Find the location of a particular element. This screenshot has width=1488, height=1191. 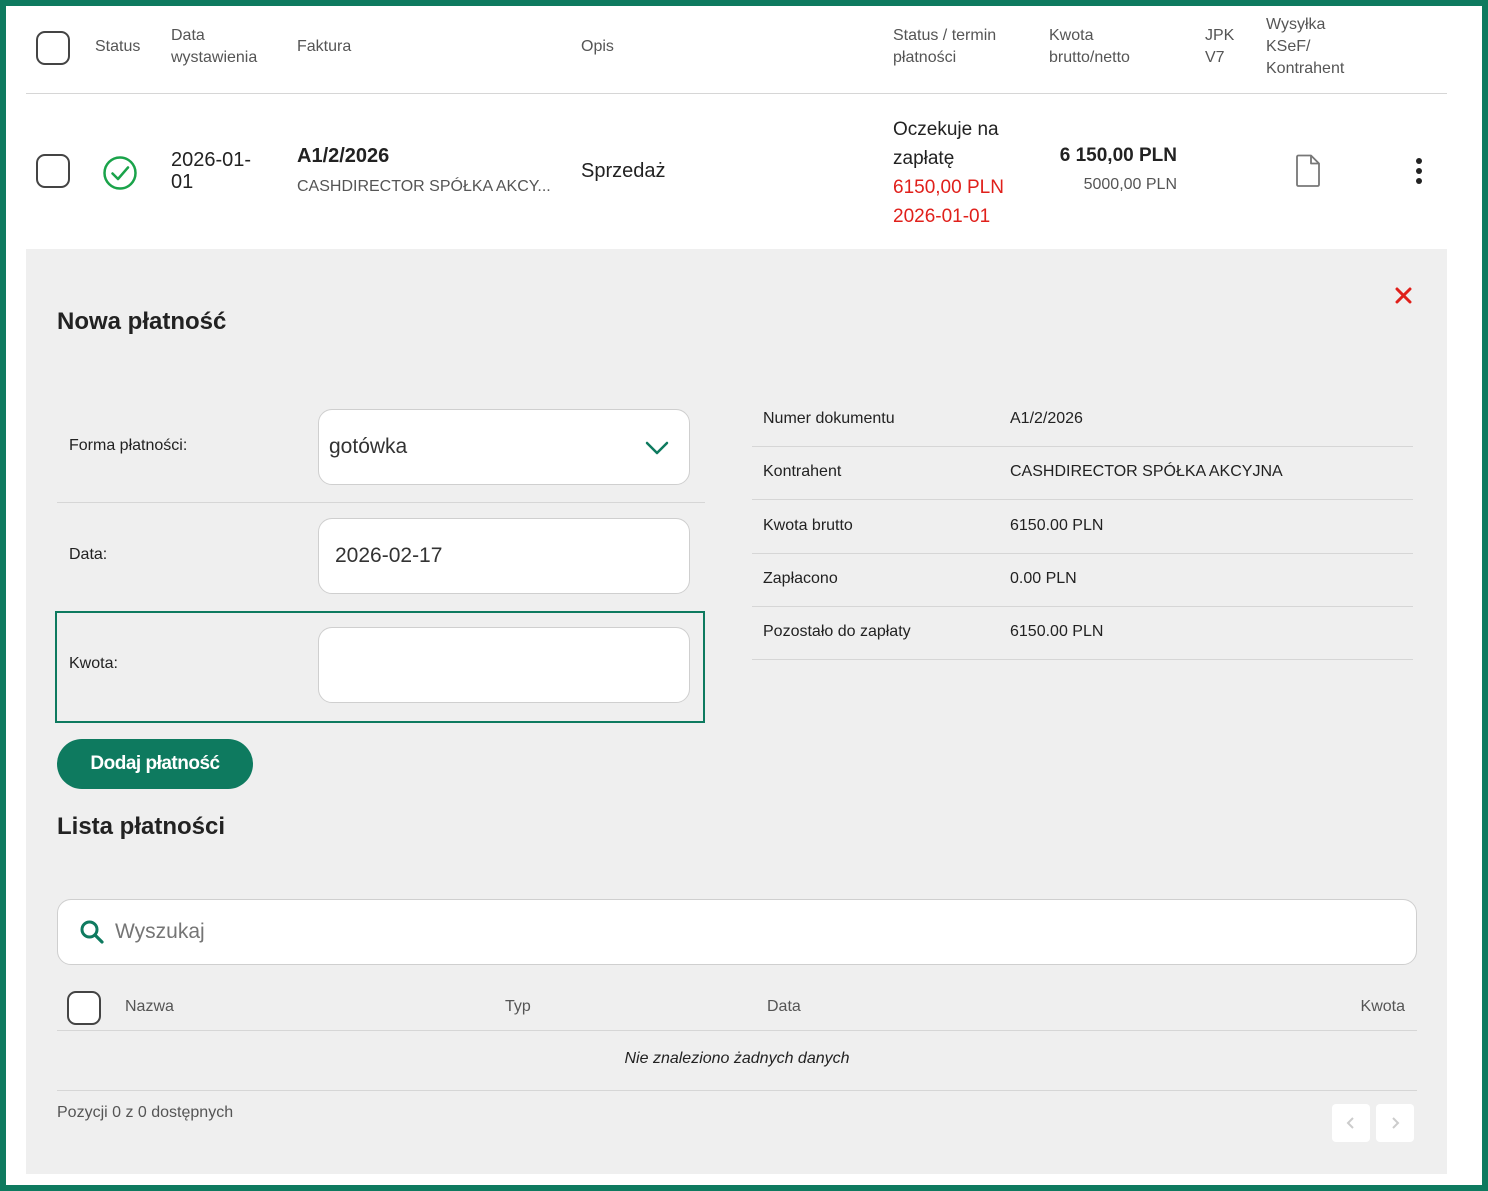

header-amount-line2: brutto/netto is located at coordinates (1089, 57).